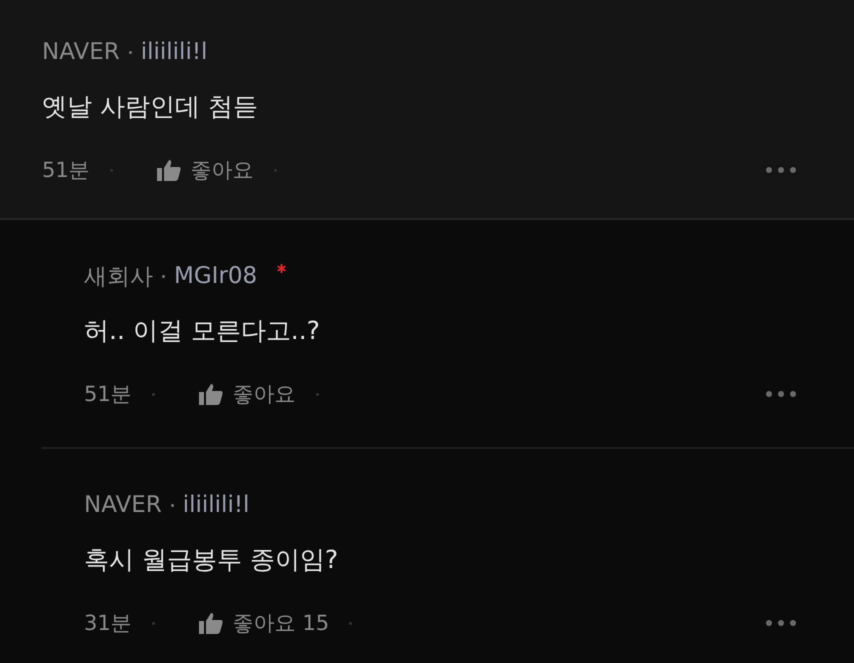 This screenshot has height=663, width=854. What do you see at coordinates (264, 623) in the screenshot?
I see `like-button: 좋아요 15` at bounding box center [264, 623].